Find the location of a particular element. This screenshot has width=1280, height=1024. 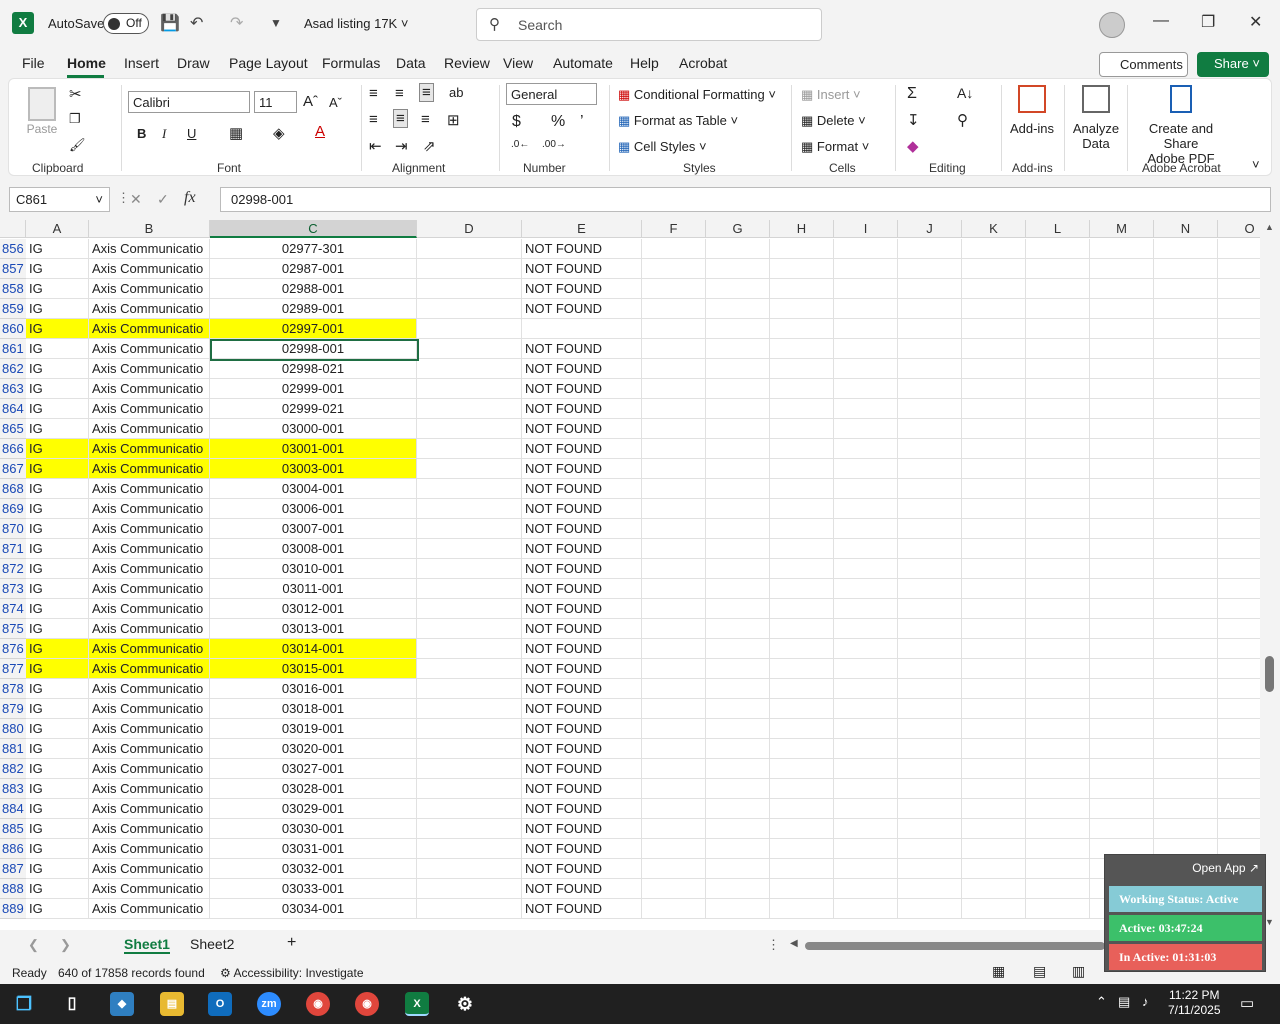

analyze-data-button: Analyze Data is located at coordinates (1096, 118).